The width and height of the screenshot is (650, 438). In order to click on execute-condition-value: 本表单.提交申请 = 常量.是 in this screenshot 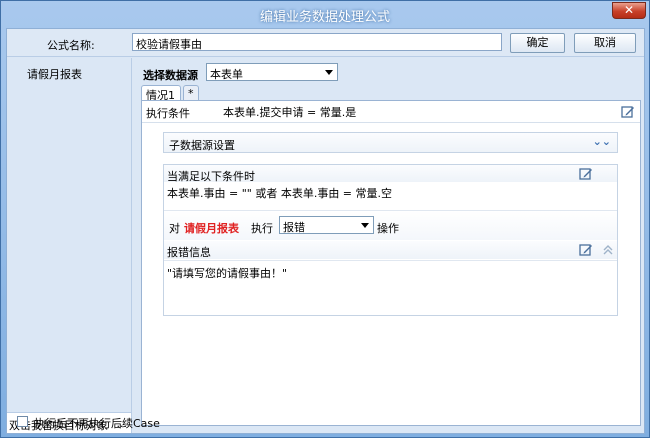, I will do `click(419, 111)`.